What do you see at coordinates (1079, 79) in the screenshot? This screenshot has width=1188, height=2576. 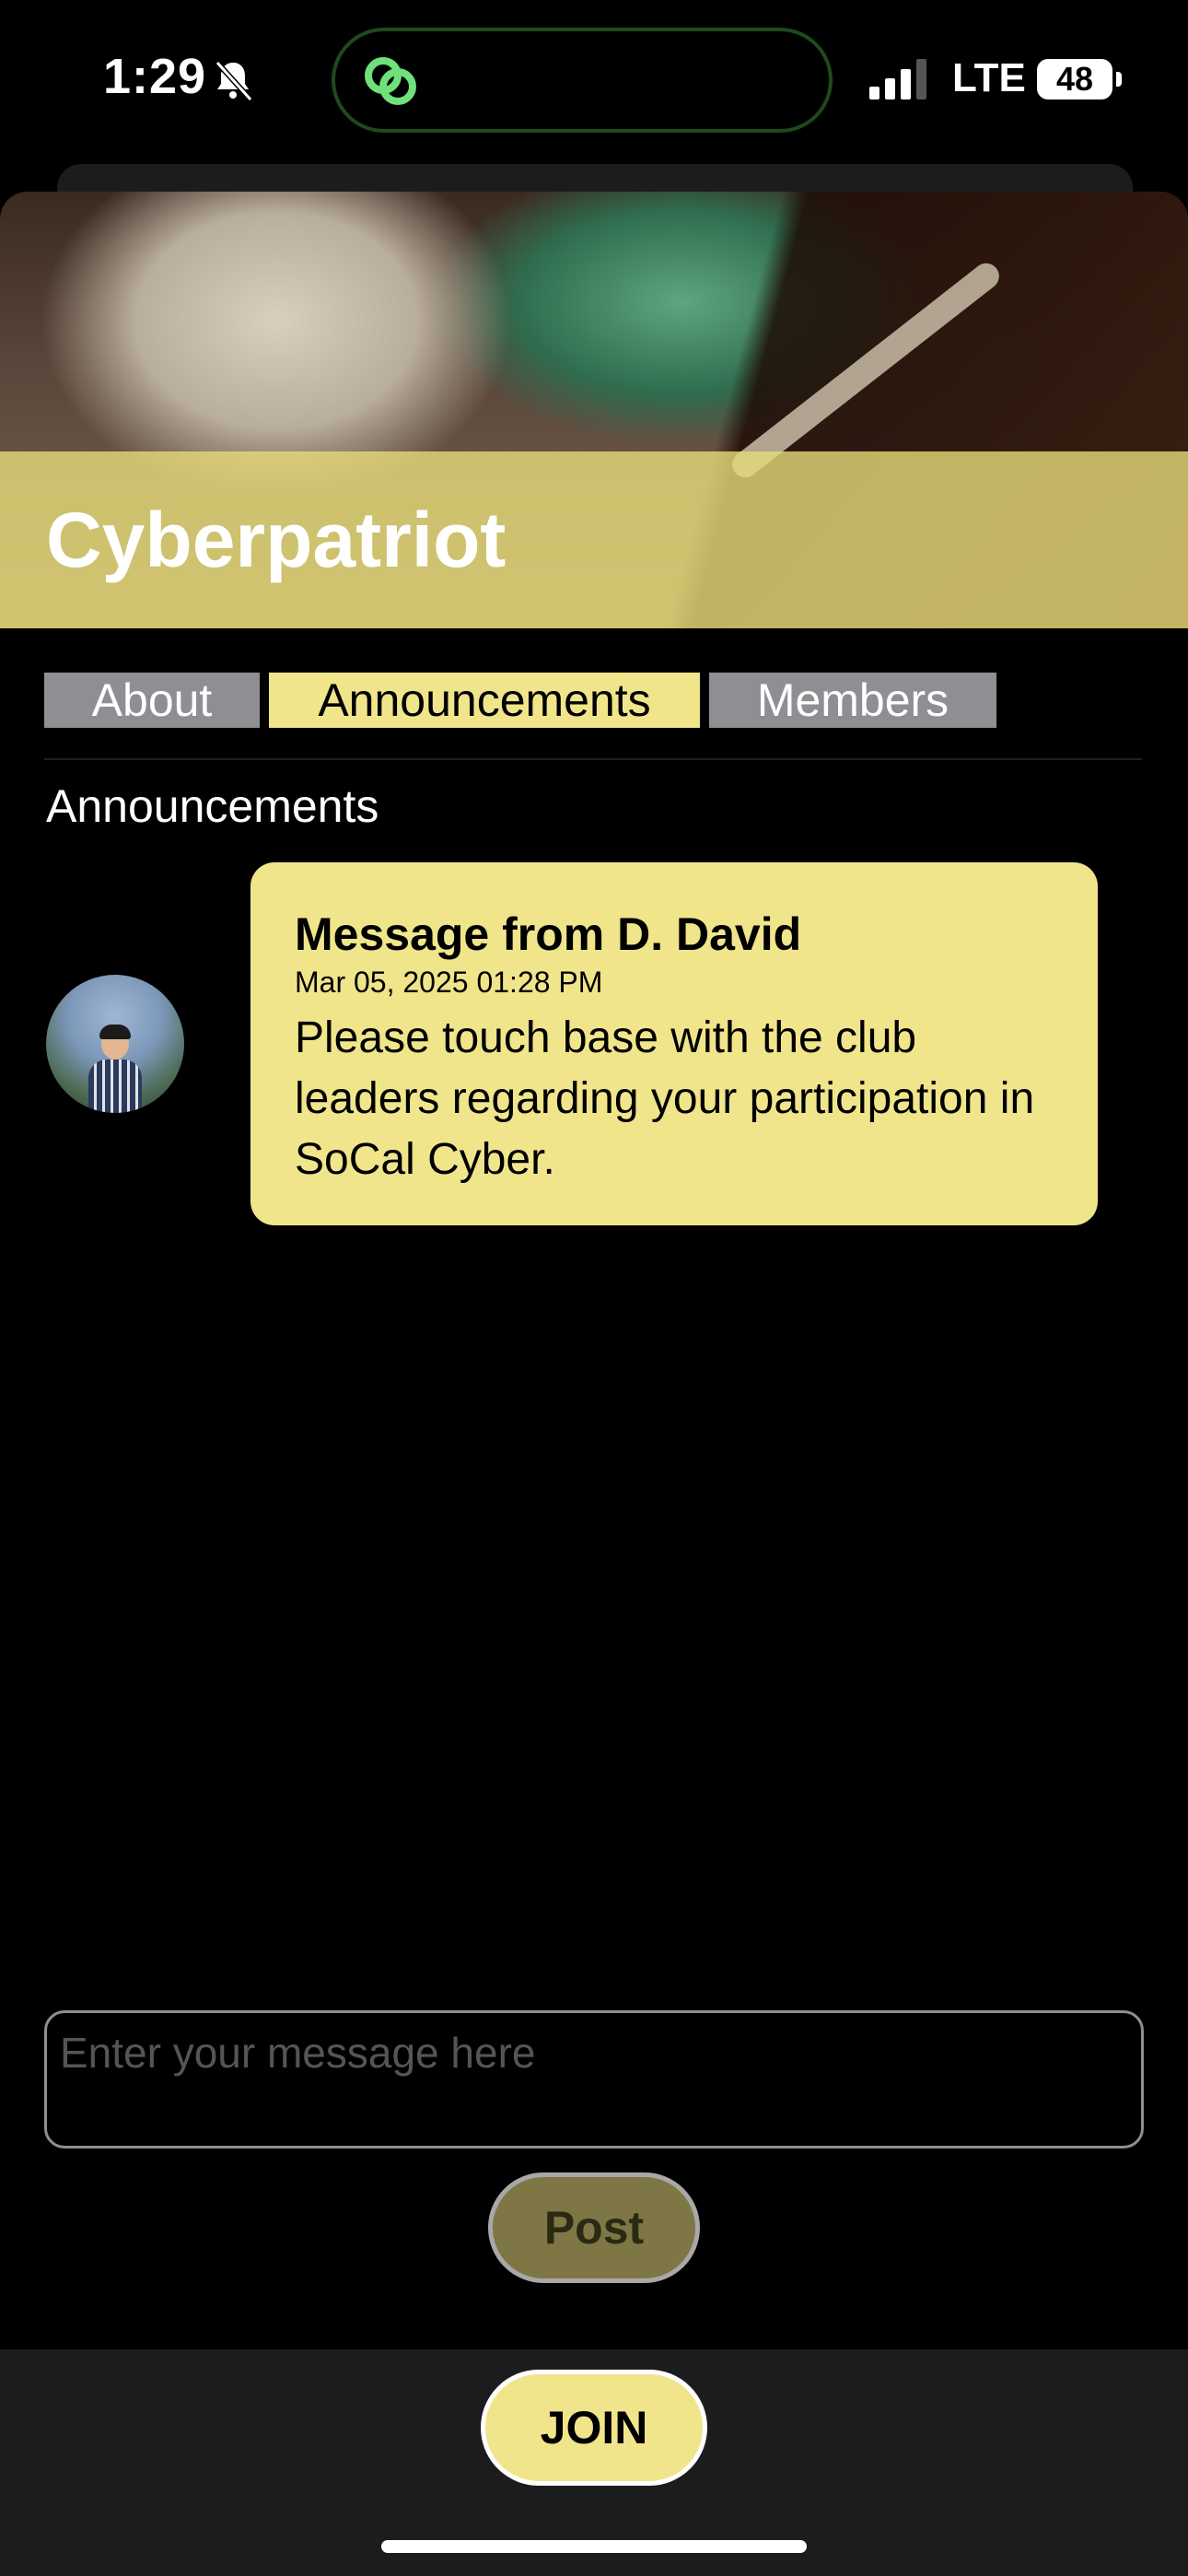 I see `battery-icon: 48` at bounding box center [1079, 79].